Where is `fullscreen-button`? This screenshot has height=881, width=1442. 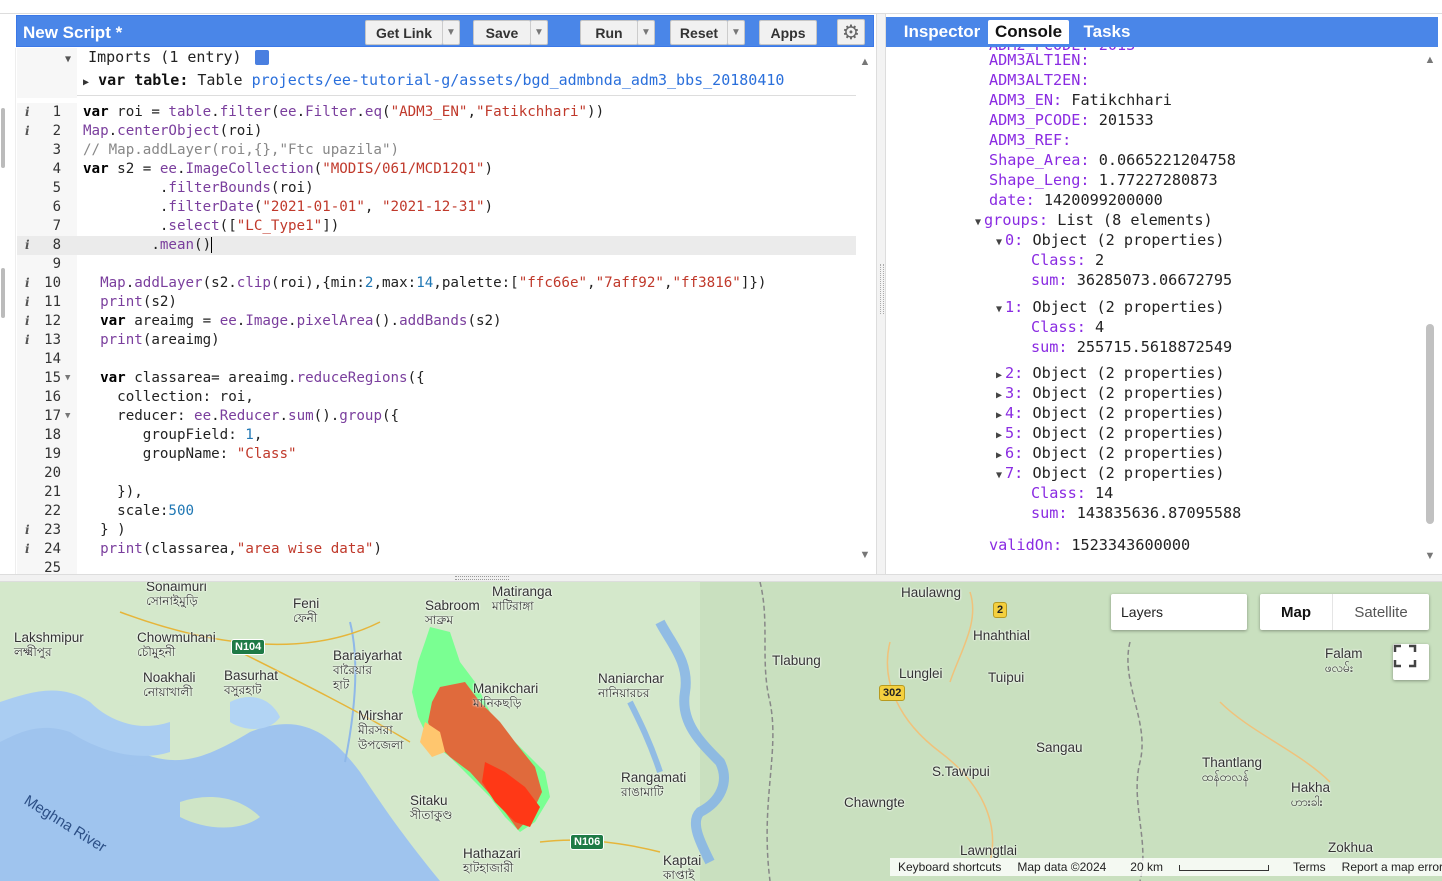
fullscreen-button is located at coordinates (1411, 662).